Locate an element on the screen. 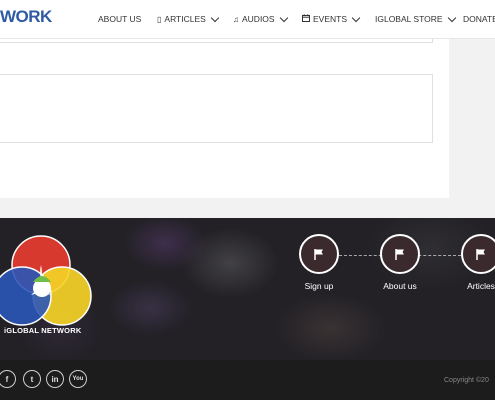 The width and height of the screenshot is (495, 400). copyright-text: Copyright ©20 is located at coordinates (466, 380).